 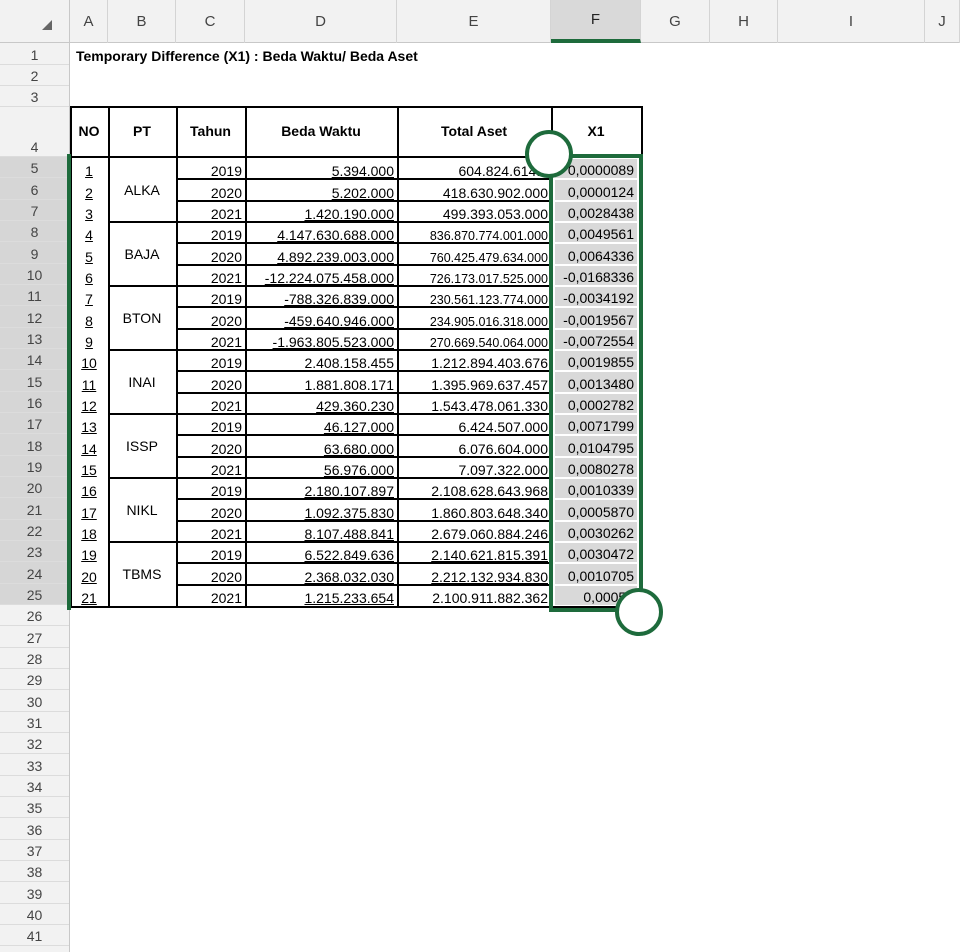 What do you see at coordinates (34, 530) in the screenshot?
I see `row-header-22: 22` at bounding box center [34, 530].